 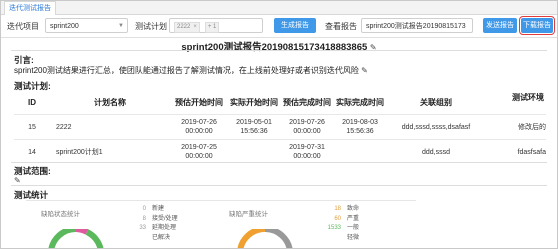 What do you see at coordinates (184, 27) in the screenshot?
I see `plan-tag-label: 2222` at bounding box center [184, 27].